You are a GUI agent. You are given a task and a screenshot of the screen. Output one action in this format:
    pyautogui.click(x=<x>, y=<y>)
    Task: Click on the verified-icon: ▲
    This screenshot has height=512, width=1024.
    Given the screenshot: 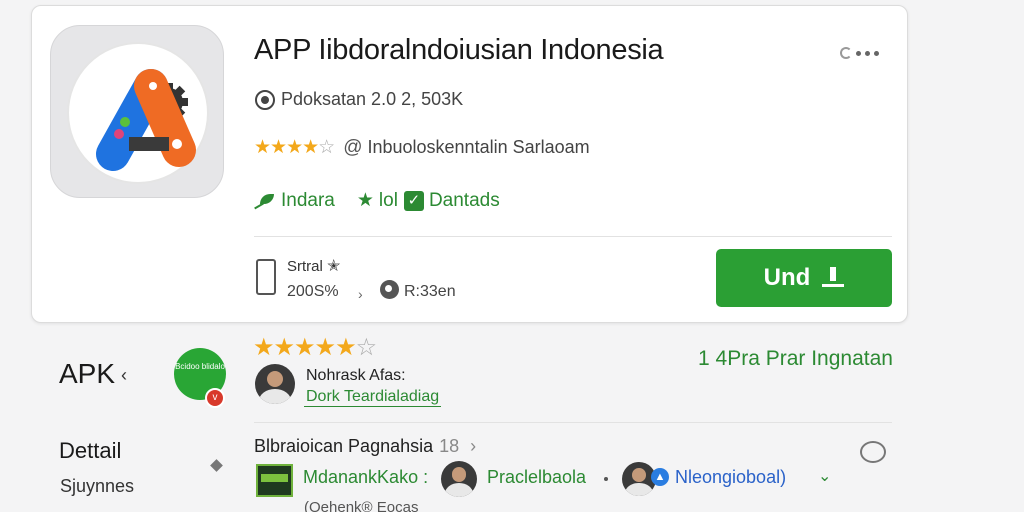 What is the action you would take?
    pyautogui.click(x=660, y=477)
    